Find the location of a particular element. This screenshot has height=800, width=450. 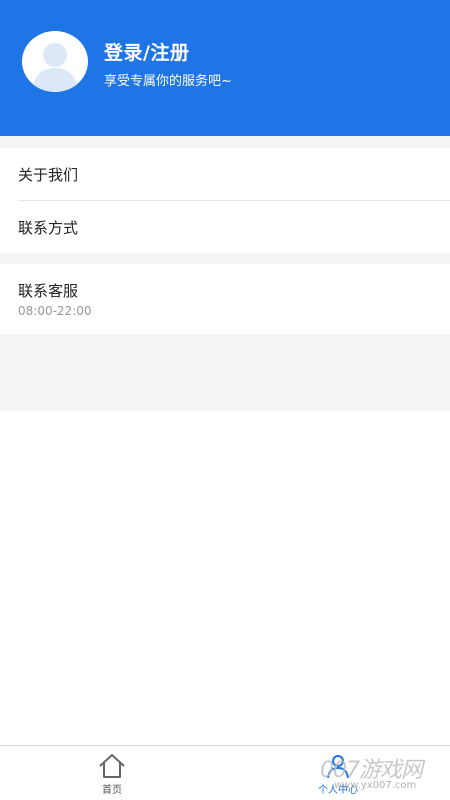

login-register-link: 登录/注册 is located at coordinates (146, 51).